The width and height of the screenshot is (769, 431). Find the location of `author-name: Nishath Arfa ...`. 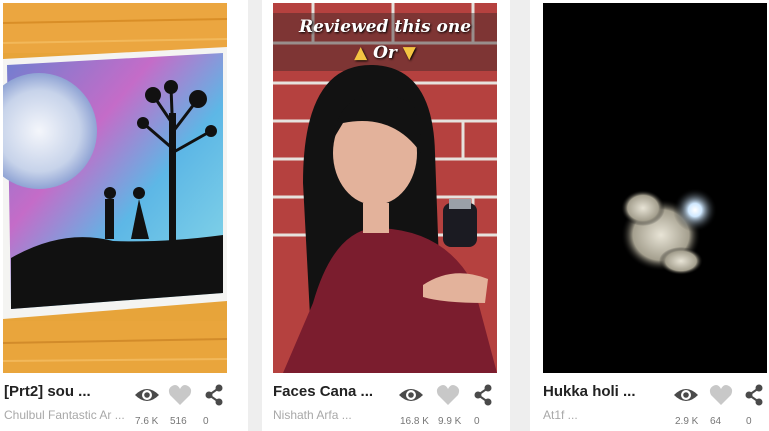

author-name: Nishath Arfa ... is located at coordinates (312, 415).